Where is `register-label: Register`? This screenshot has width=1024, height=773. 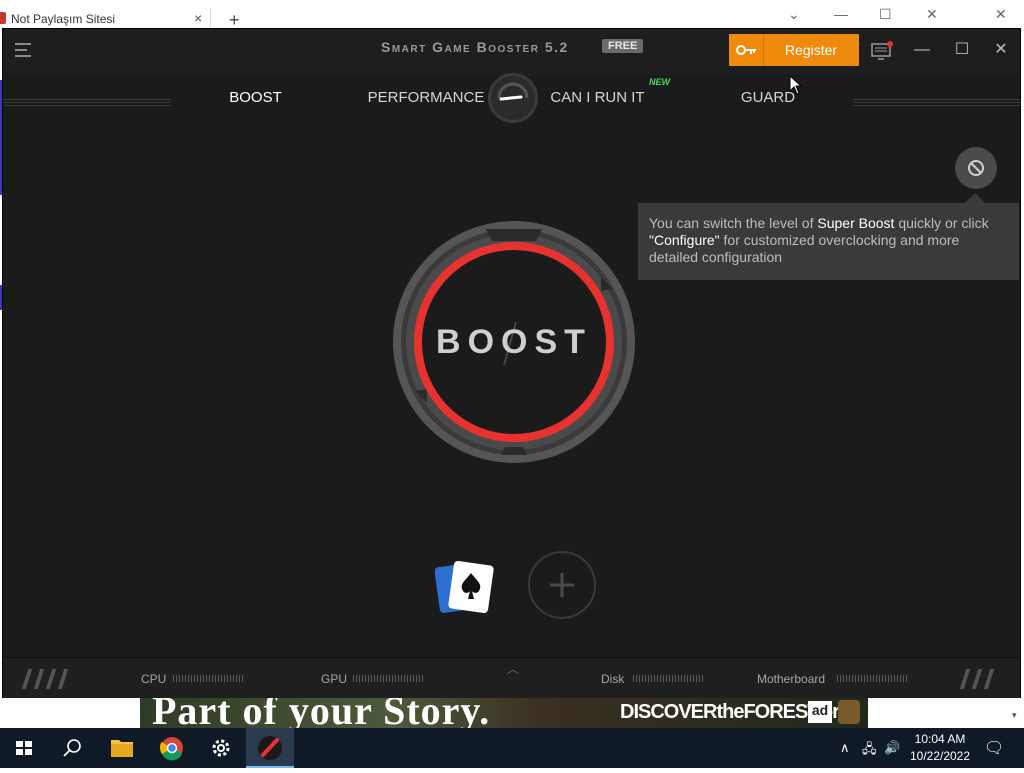 register-label: Register is located at coordinates (811, 50).